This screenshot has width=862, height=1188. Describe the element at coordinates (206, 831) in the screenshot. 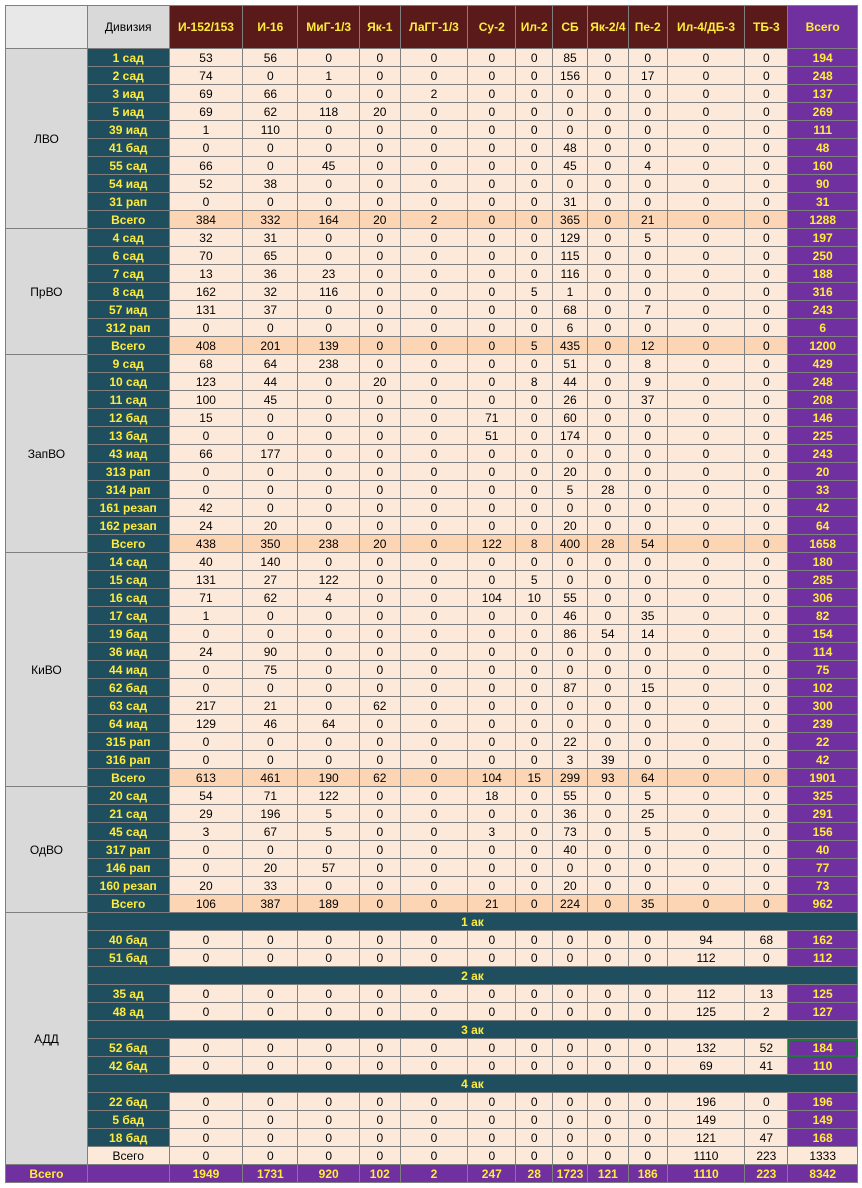

I see `value-cell: 3` at that location.